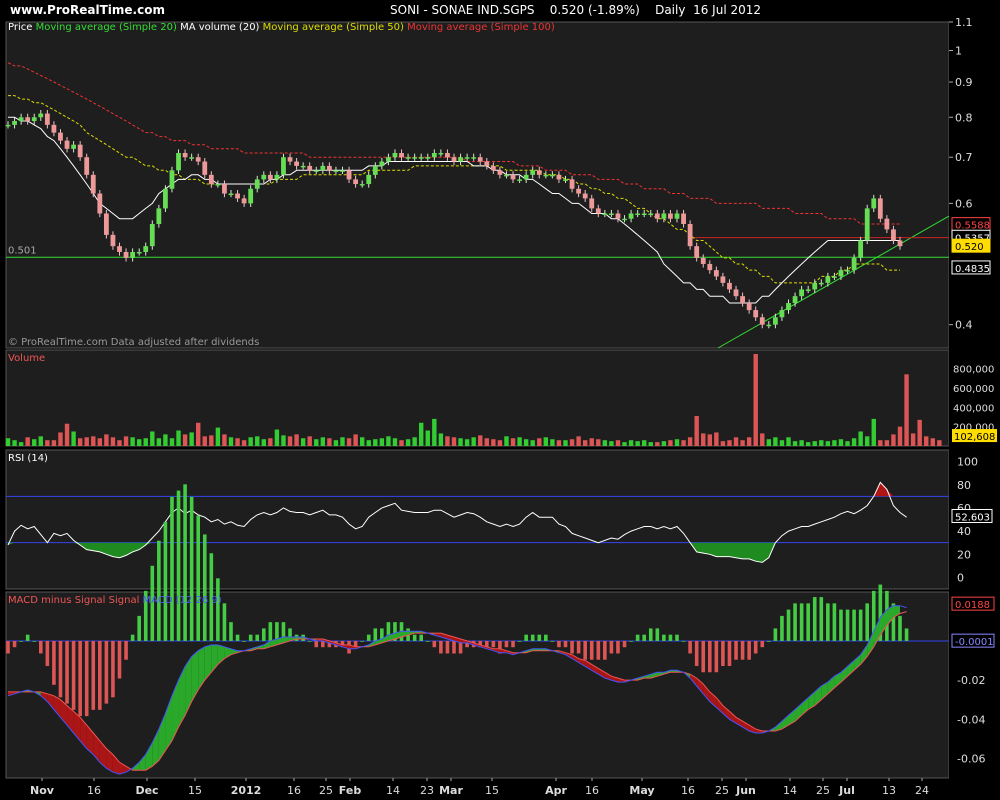 This screenshot has width=1000, height=800. What do you see at coordinates (889, 790) in the screenshot?
I see `x-tick-label: 13` at bounding box center [889, 790].